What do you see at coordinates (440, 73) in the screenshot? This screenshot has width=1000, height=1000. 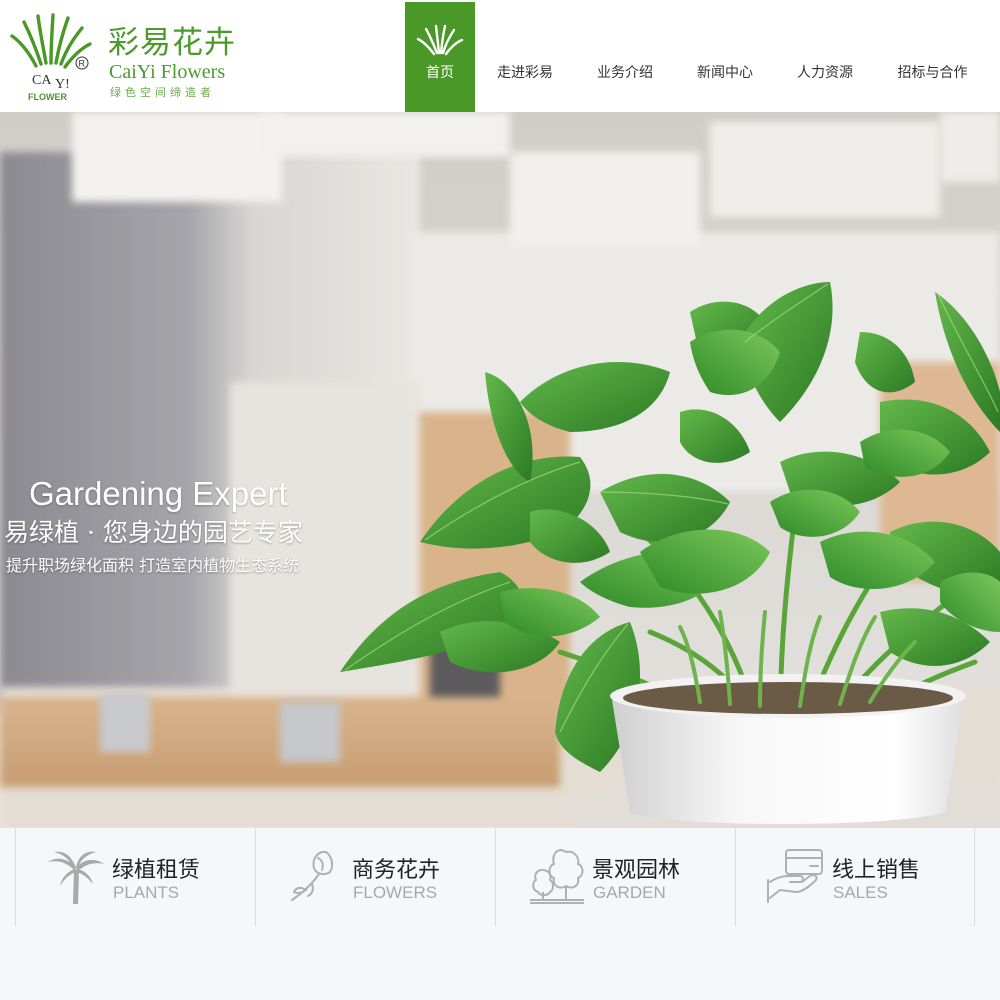 I see `nav-label: 首页` at bounding box center [440, 73].